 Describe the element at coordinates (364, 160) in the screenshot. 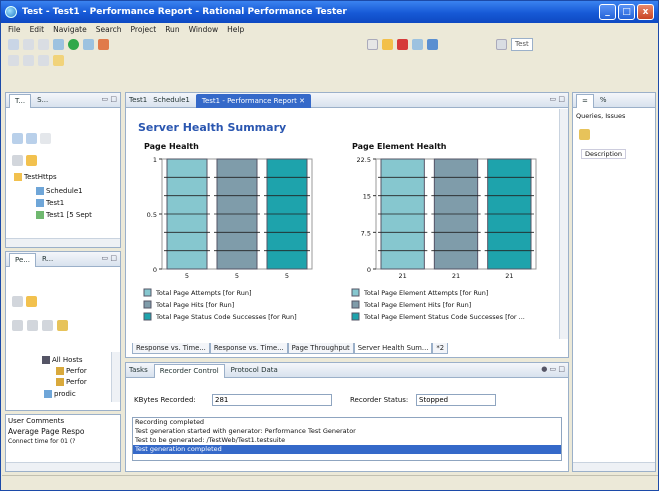

I see `y-tick-label: 22.5` at that location.